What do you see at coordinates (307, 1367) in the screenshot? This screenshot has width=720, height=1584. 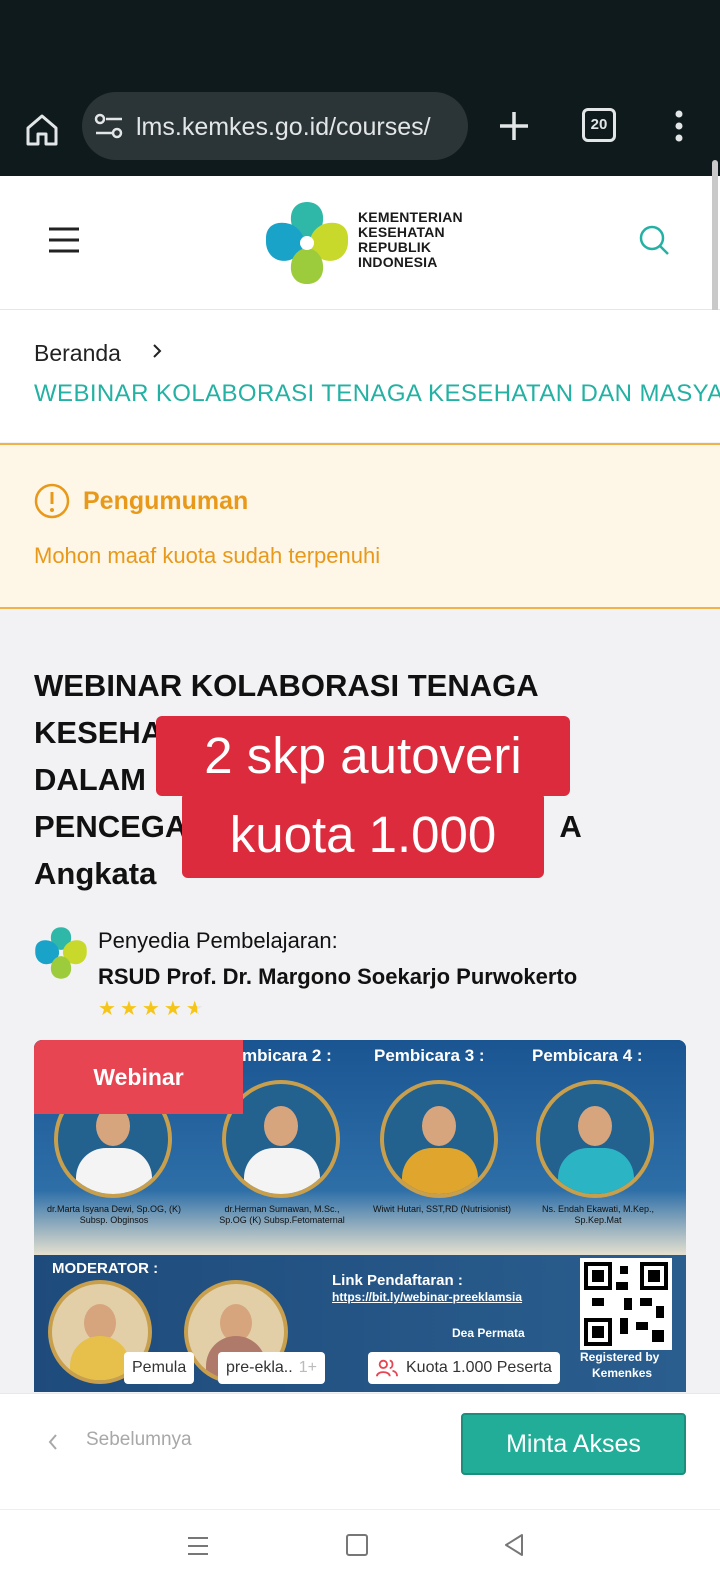 I see `tag-chip-more: 1+` at bounding box center [307, 1367].